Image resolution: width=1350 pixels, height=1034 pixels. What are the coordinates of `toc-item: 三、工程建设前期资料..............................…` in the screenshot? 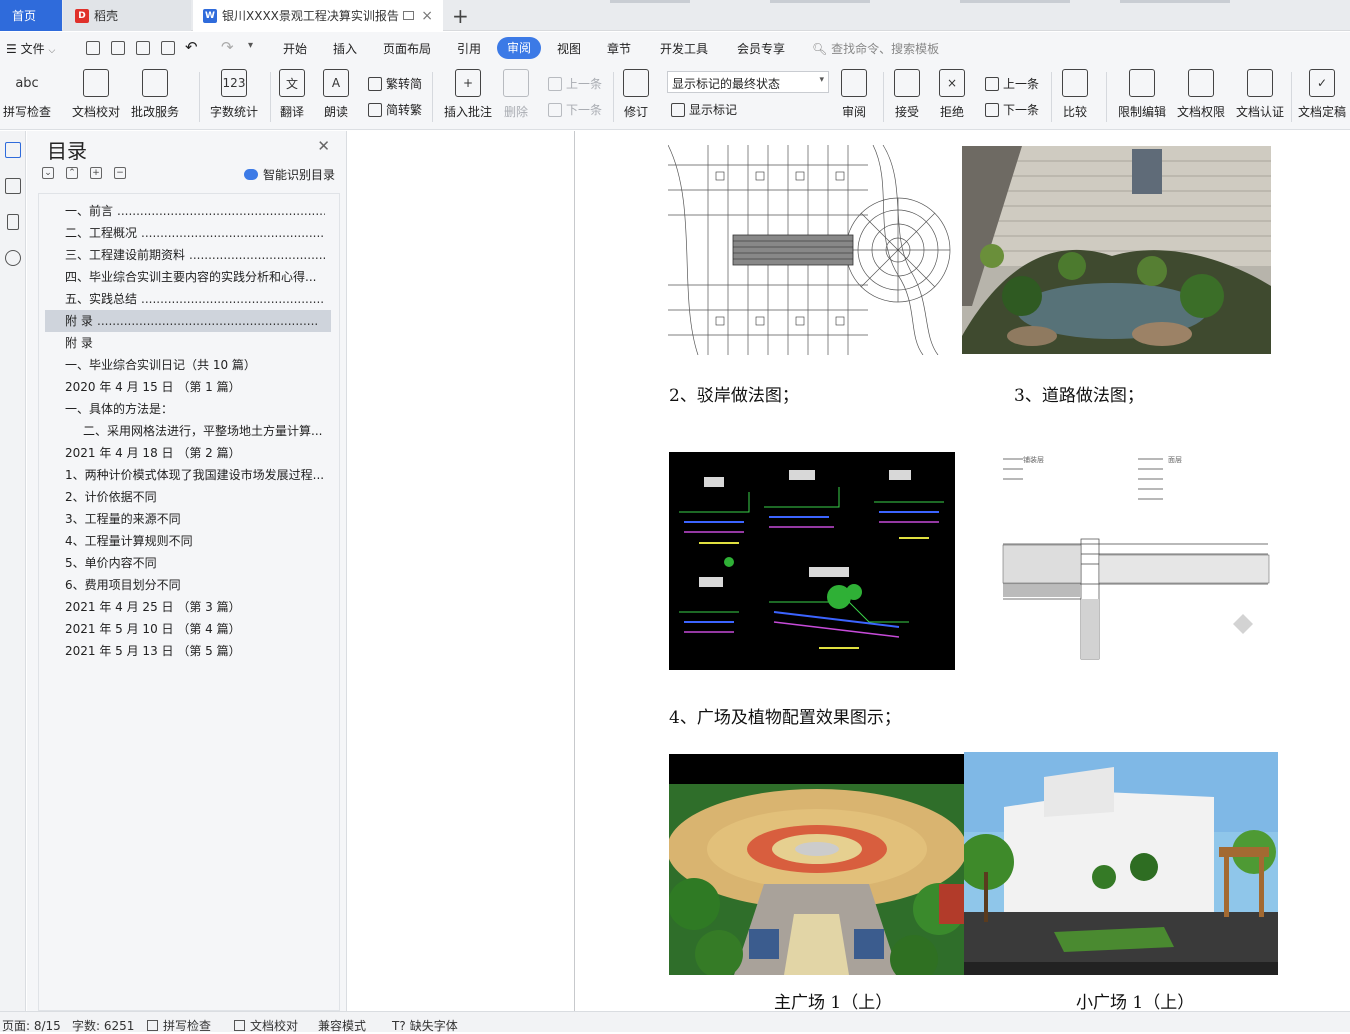 It's located at (189, 255).